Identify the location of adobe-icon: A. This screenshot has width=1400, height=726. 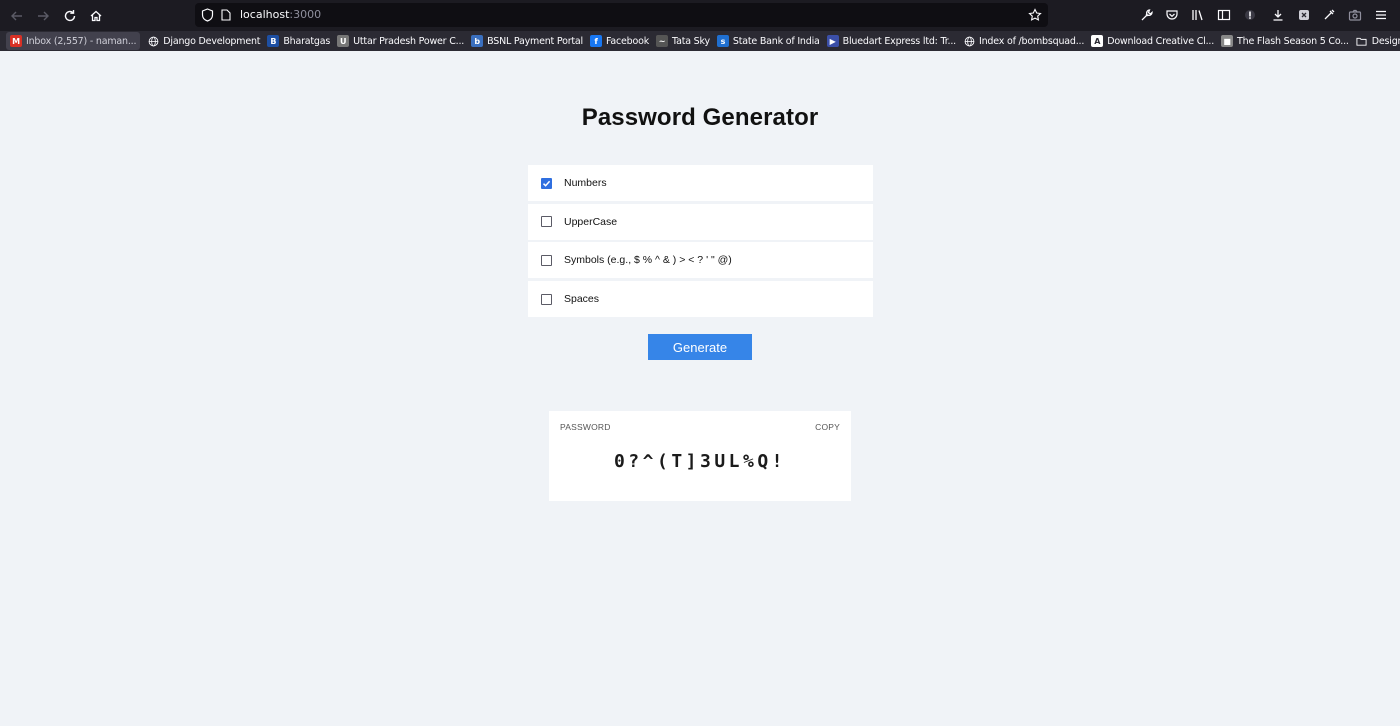
(1097, 41).